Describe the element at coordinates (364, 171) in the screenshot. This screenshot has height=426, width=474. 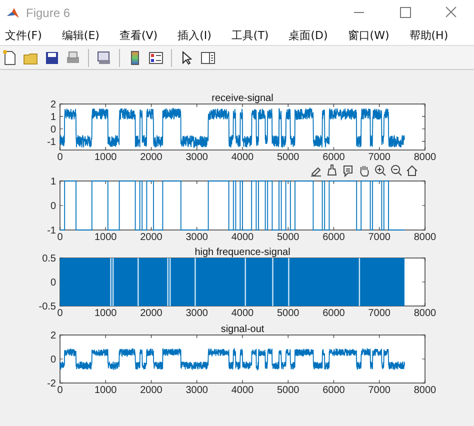
I see `hand-icon` at that location.